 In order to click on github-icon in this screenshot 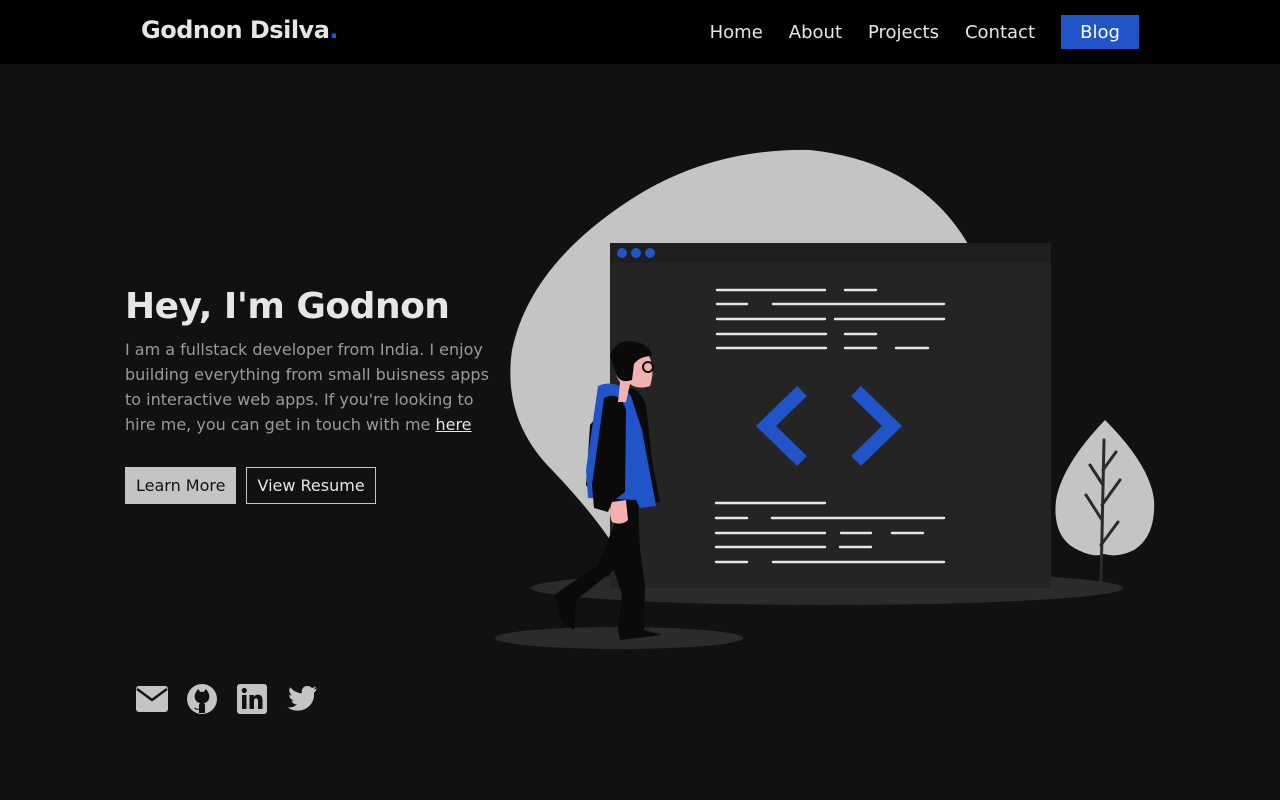, I will do `click(202, 699)`.